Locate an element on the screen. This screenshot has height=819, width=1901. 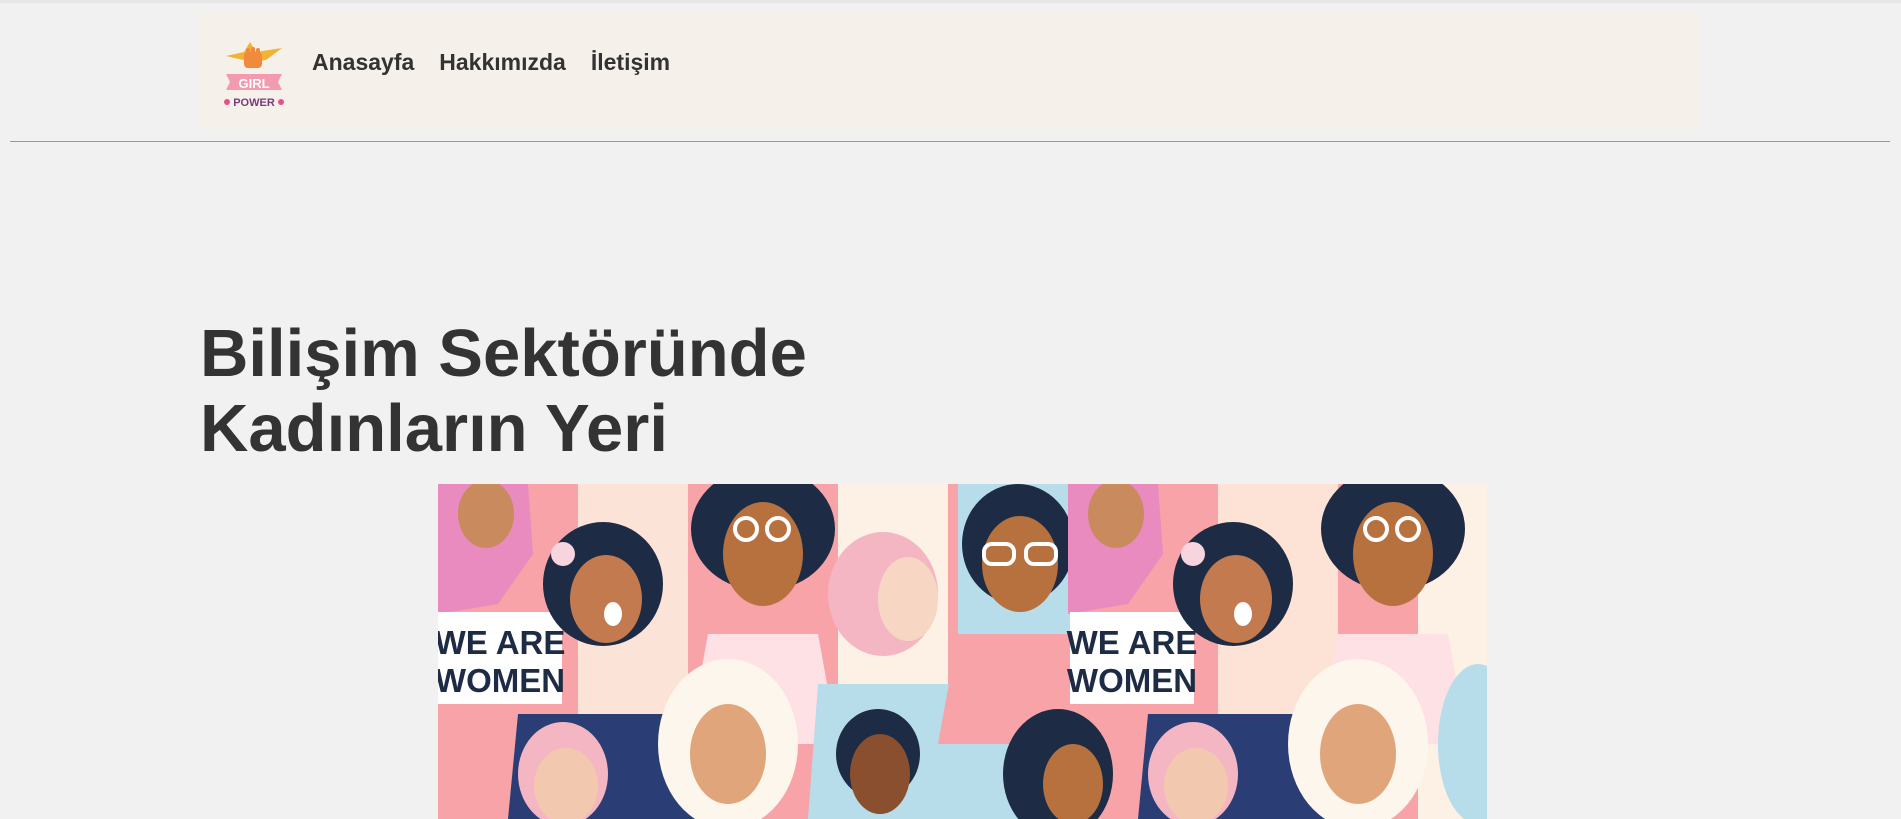
sign-right-line2: WOMEN is located at coordinates (1132, 680).